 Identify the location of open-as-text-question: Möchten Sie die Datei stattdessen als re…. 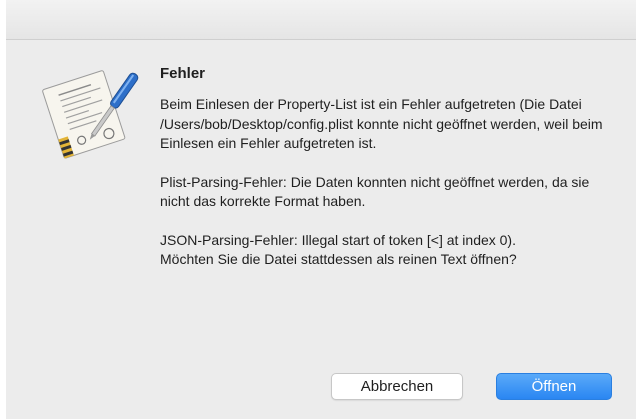
(338, 259).